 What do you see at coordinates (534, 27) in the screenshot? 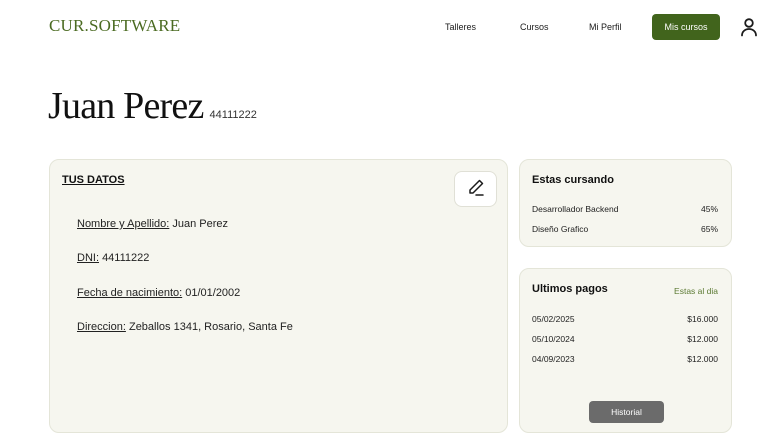
I see `nav-cursos-link: Cursos` at bounding box center [534, 27].